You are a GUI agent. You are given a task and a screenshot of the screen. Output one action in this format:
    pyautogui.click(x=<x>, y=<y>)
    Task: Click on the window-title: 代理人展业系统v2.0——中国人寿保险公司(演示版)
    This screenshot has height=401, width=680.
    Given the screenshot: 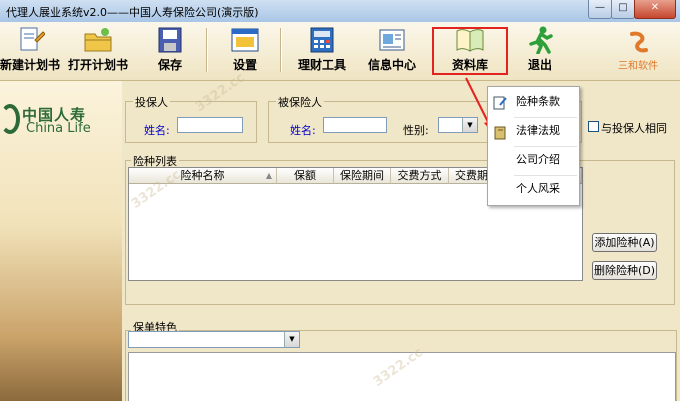 What is the action you would take?
    pyautogui.click(x=132, y=12)
    